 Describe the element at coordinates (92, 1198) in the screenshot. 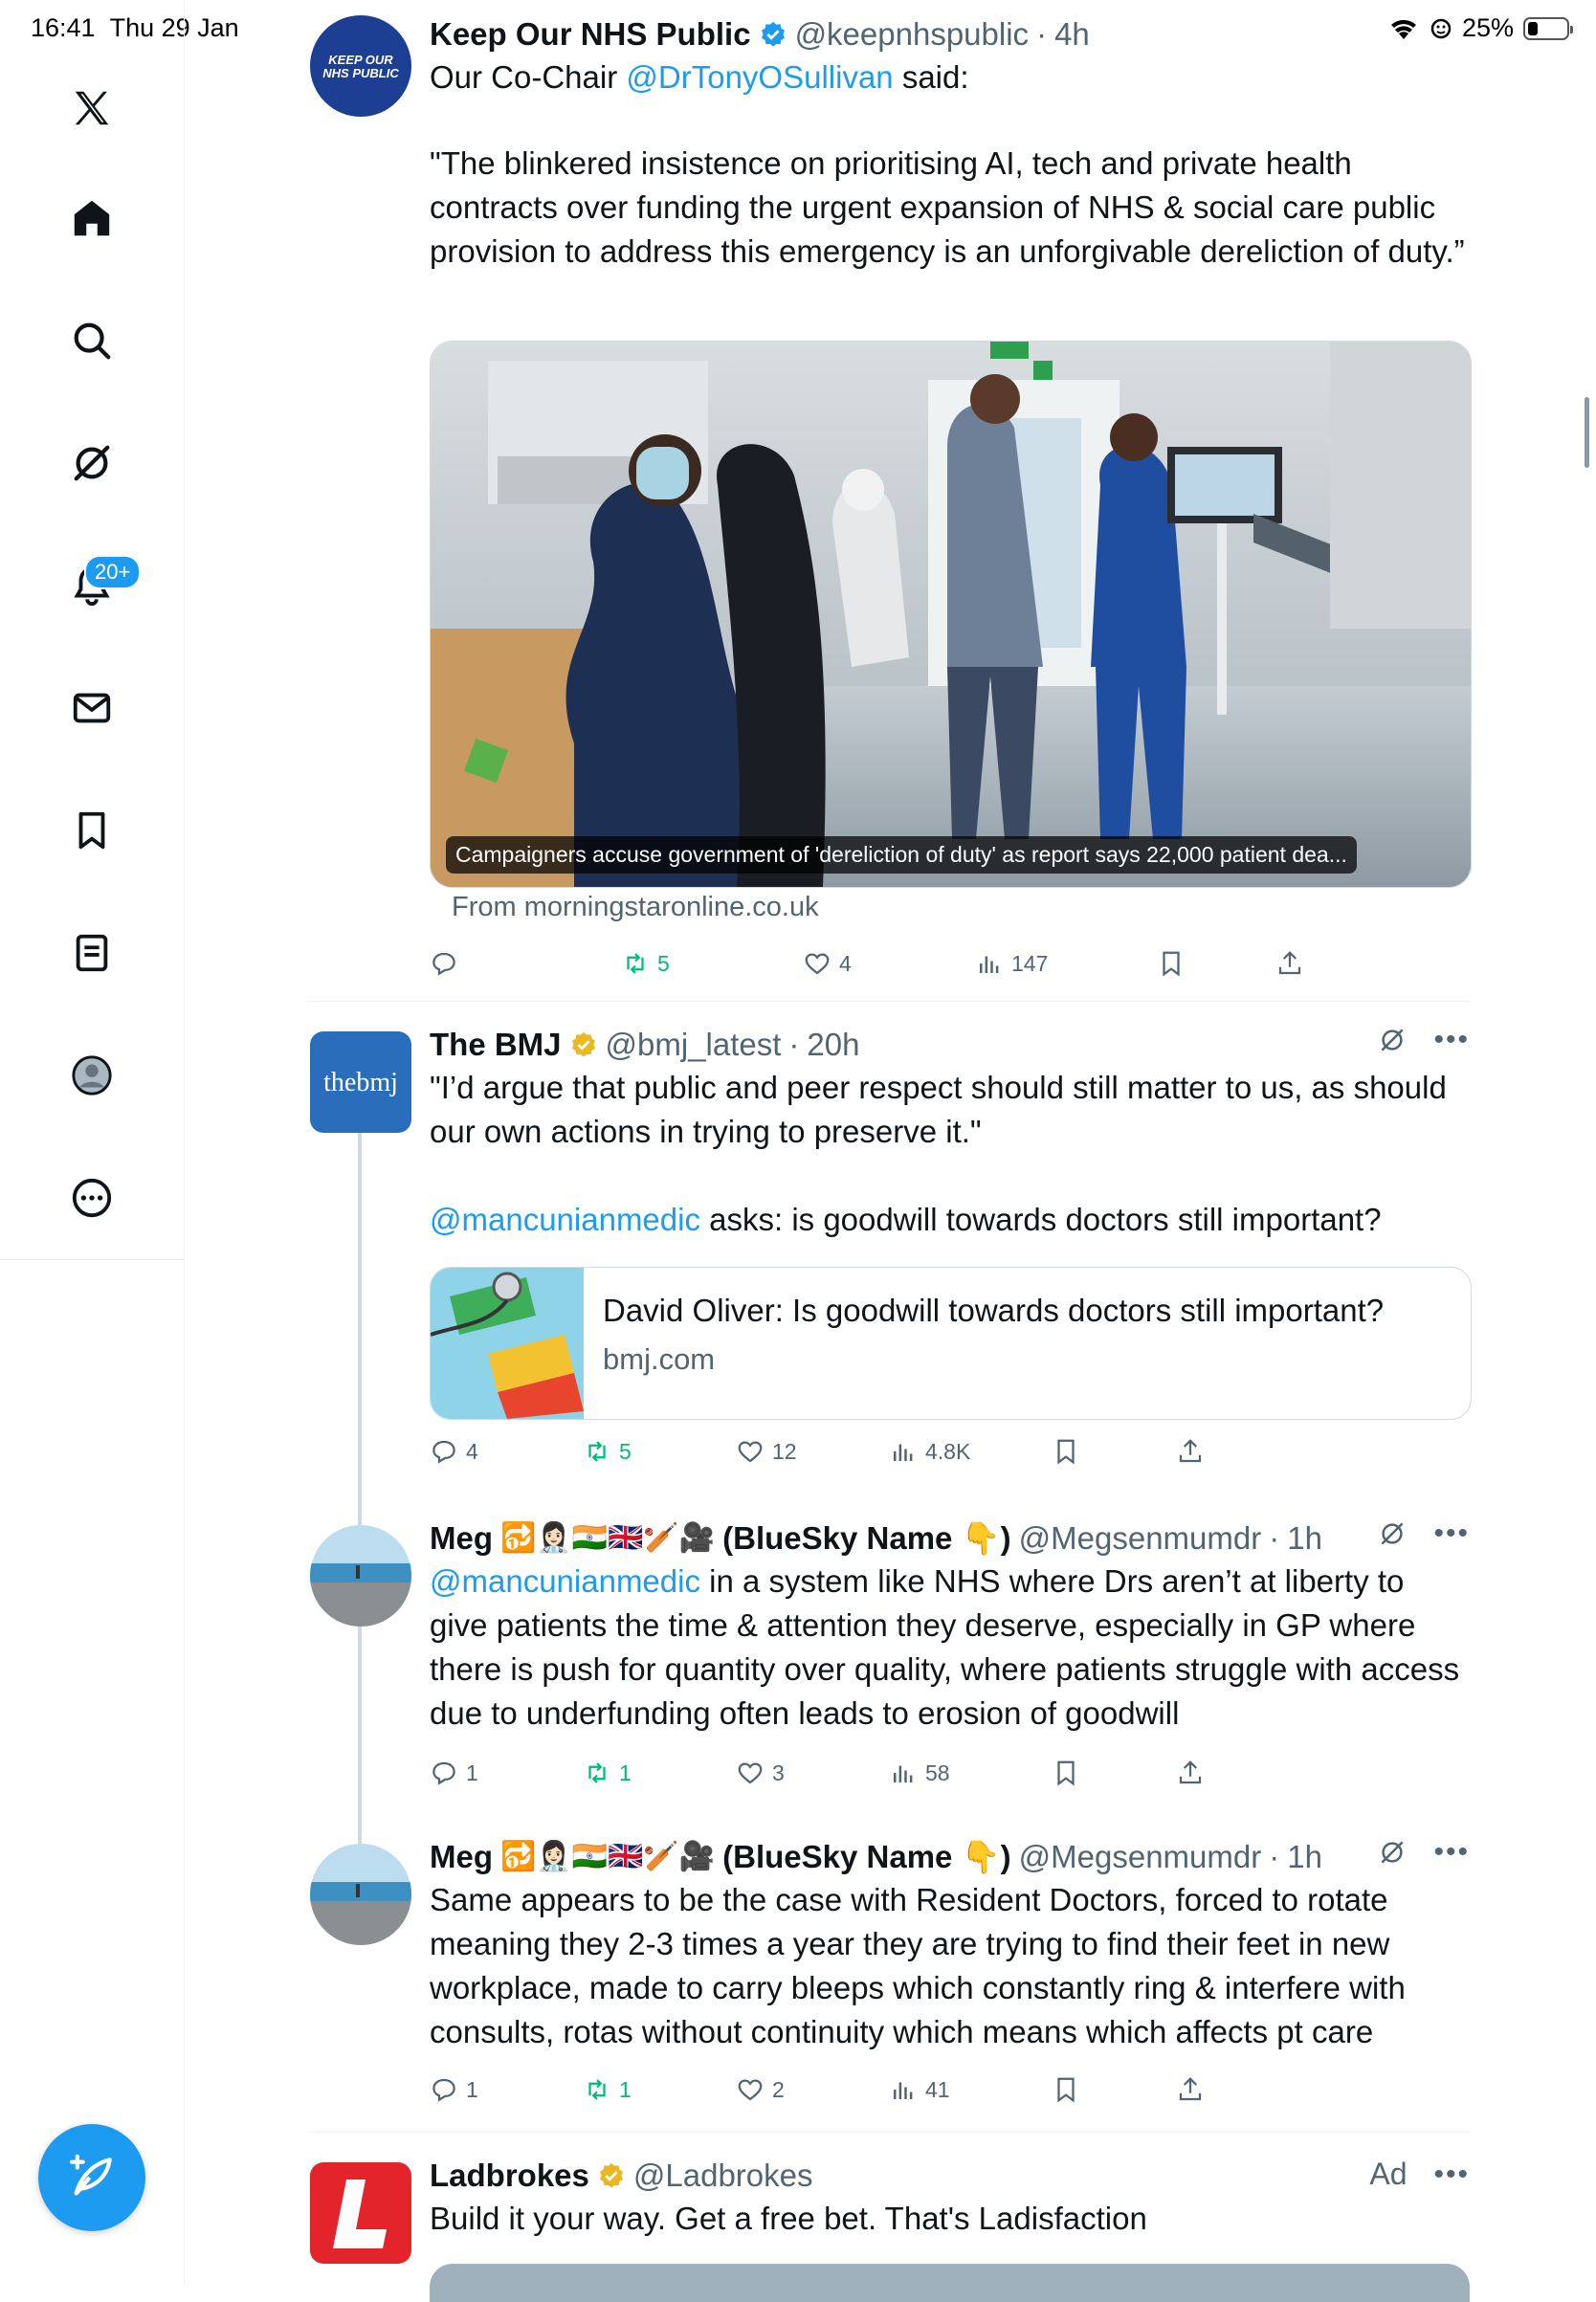

I see `more-icon` at that location.